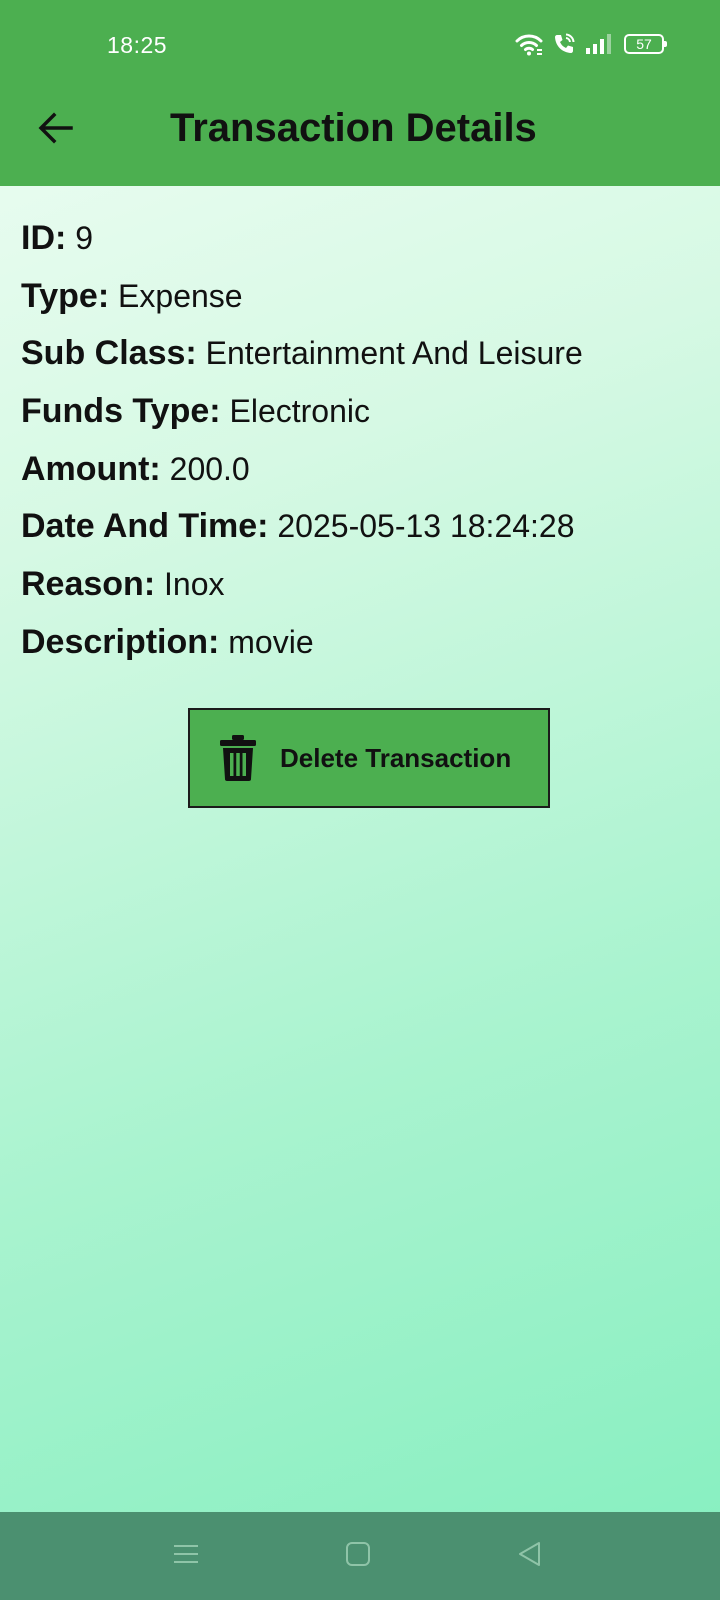 This screenshot has width=720, height=1600. I want to click on page-title: Transaction Details, so click(353, 128).